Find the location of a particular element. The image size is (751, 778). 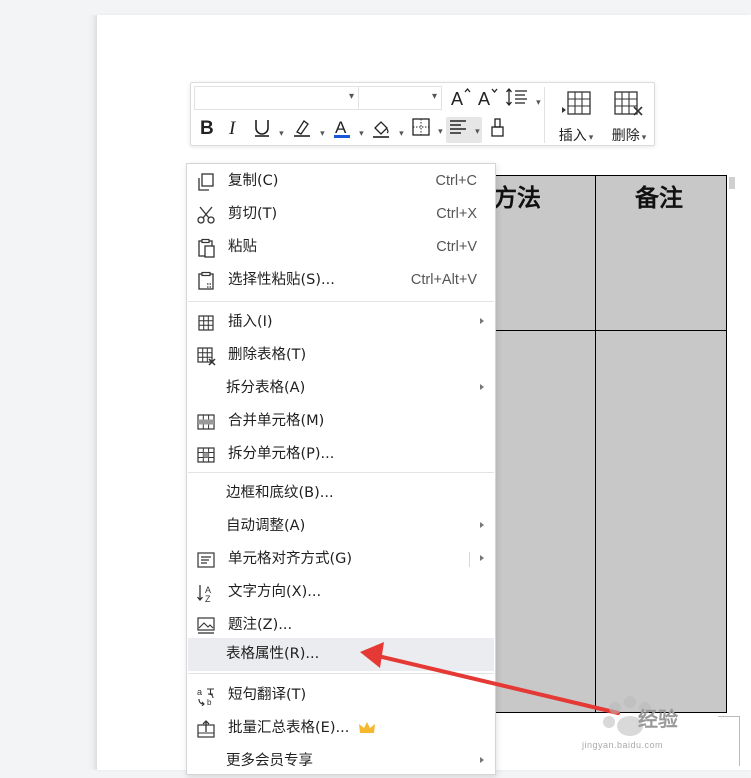

page-corner-mark-vertical is located at coordinates (739, 741).